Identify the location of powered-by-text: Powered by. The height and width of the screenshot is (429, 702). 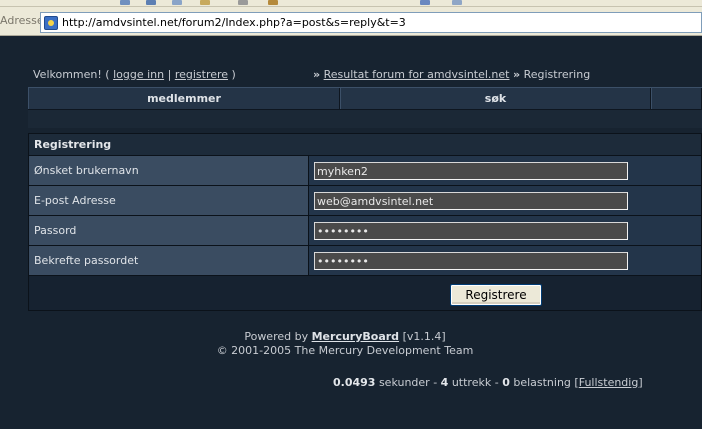
(276, 336).